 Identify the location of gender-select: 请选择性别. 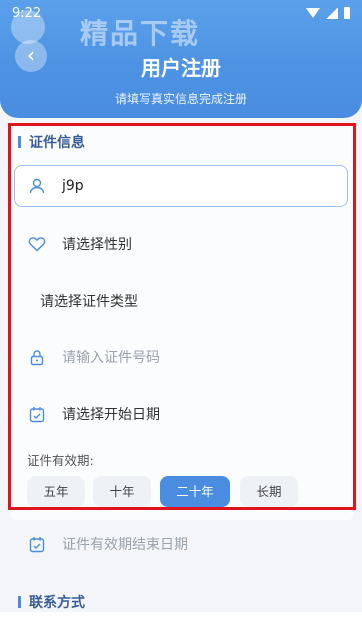
(80, 244).